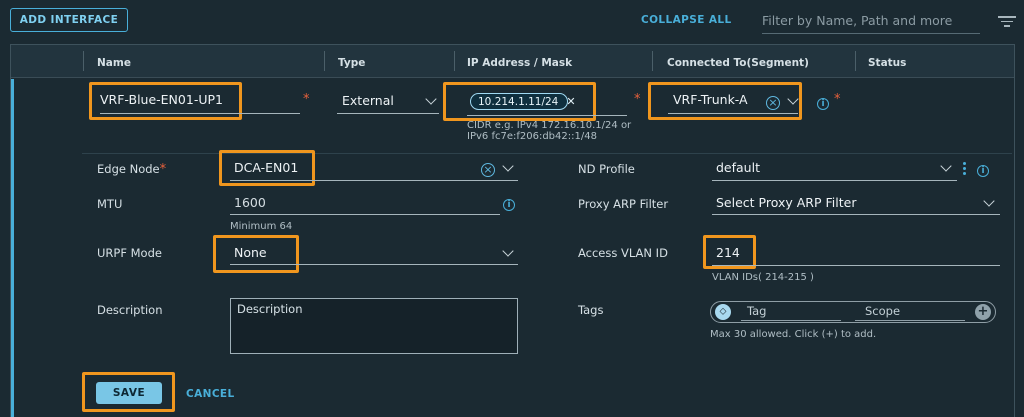 This screenshot has height=417, width=1024. I want to click on add-interface-button: ADD INTERFACE, so click(69, 20).